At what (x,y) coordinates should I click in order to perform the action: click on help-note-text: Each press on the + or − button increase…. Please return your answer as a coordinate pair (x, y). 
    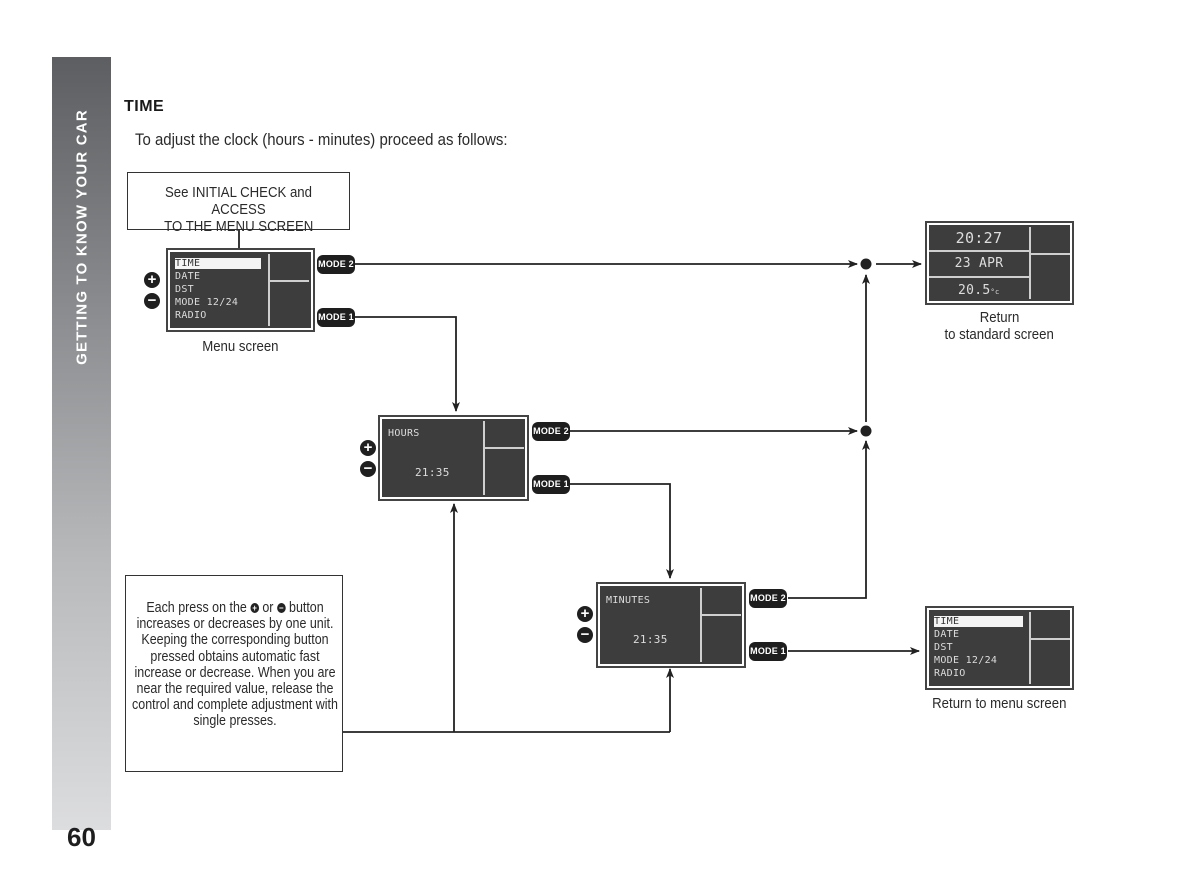
    Looking at the image, I should click on (235, 665).